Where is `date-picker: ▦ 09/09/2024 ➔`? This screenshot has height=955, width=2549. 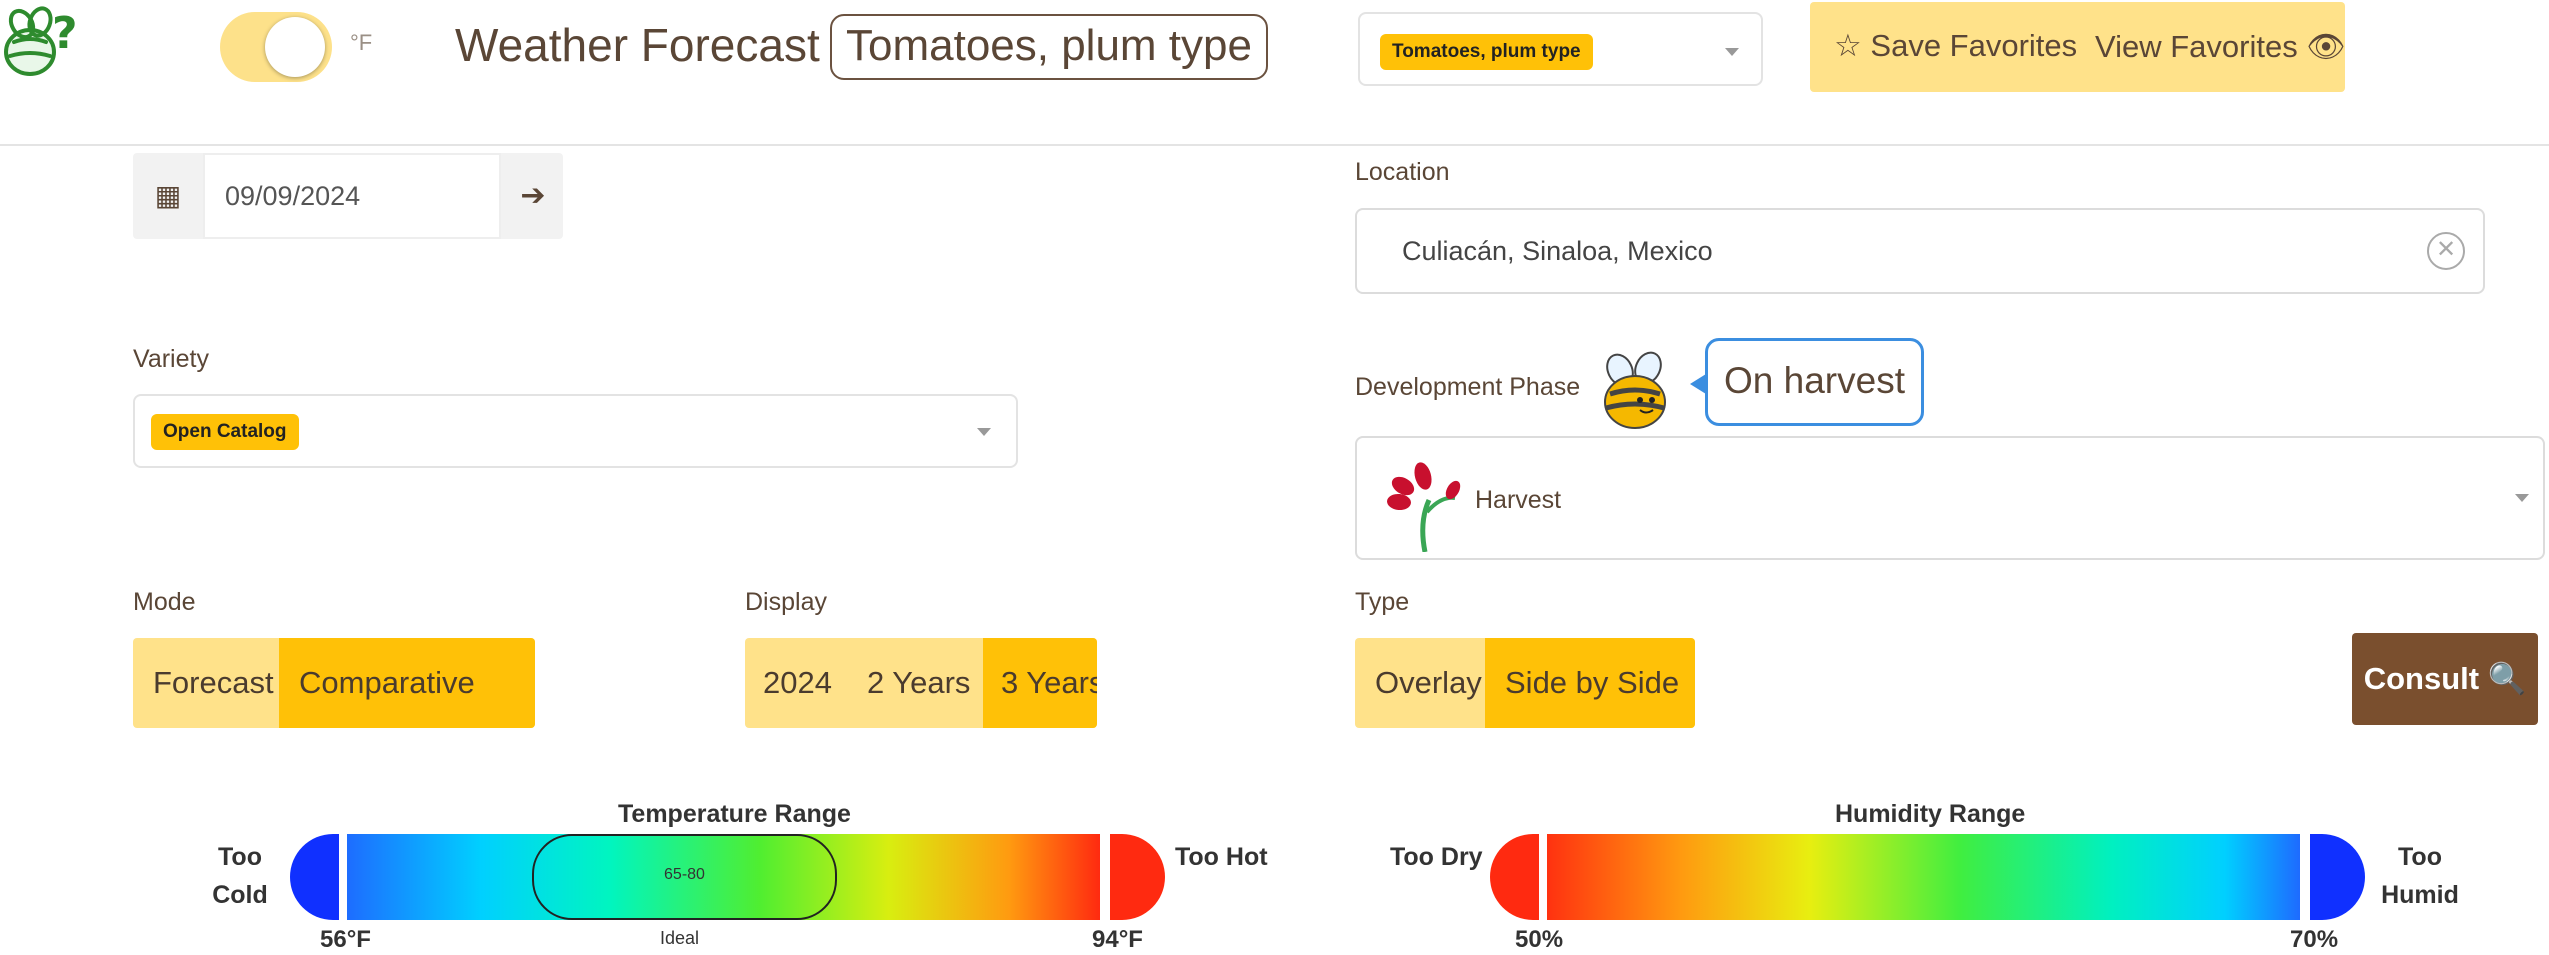
date-picker: ▦ 09/09/2024 ➔ is located at coordinates (348, 196).